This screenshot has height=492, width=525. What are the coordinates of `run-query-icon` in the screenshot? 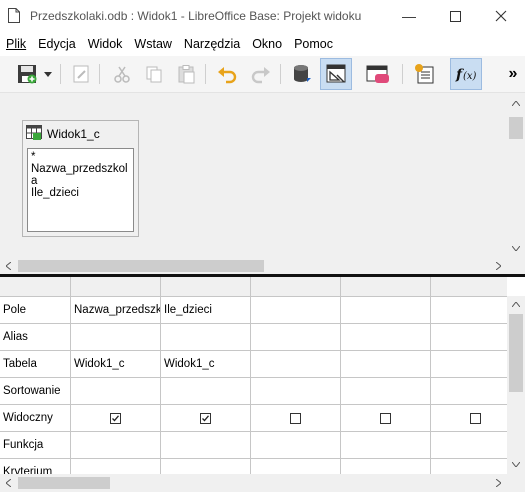 It's located at (377, 74).